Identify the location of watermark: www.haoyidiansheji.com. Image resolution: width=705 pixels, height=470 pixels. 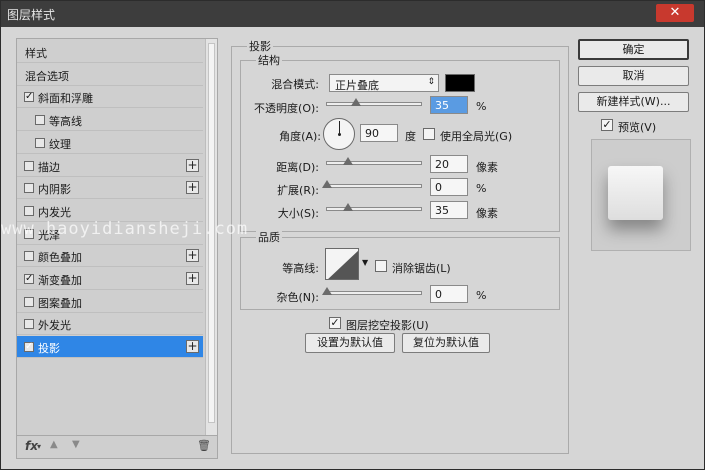
(125, 229).